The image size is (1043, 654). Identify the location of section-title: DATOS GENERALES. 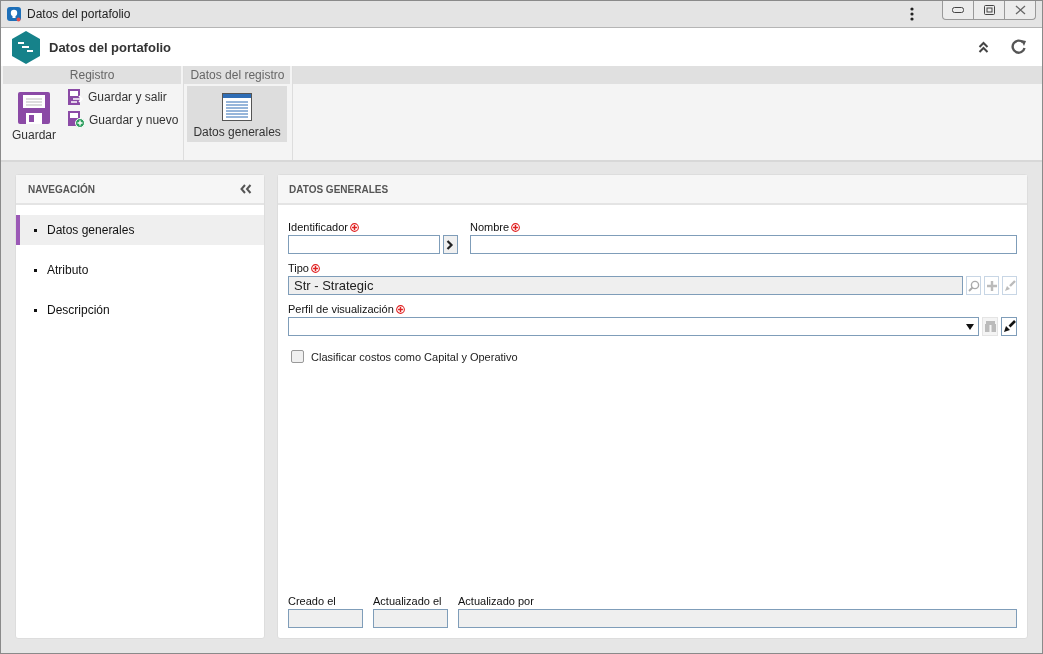
(652, 190).